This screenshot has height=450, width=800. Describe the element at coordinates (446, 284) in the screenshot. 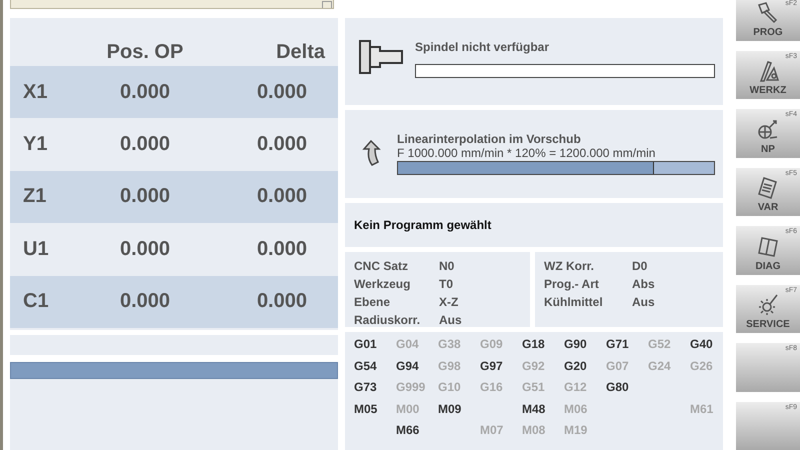

I see `info-value: T0` at that location.